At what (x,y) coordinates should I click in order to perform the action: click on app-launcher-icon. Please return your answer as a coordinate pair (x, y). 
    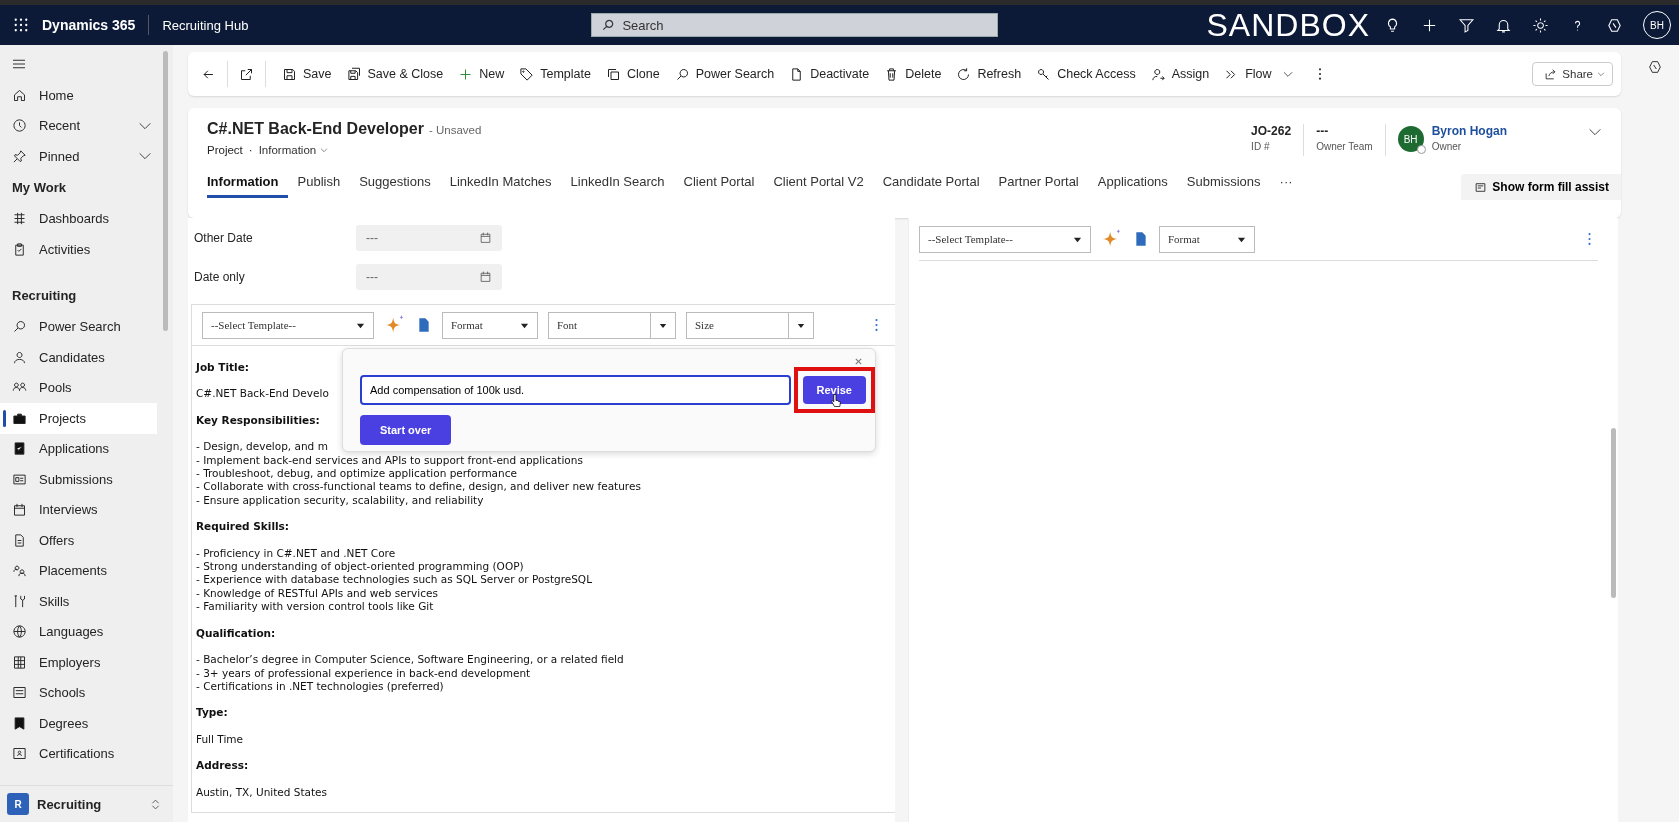
    Looking at the image, I should click on (21, 25).